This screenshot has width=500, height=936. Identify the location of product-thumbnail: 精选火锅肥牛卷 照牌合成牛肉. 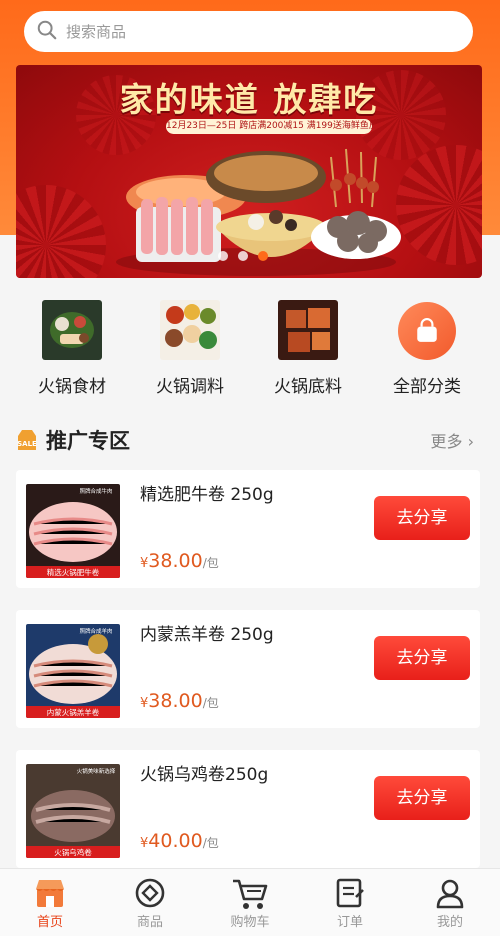
(73, 531).